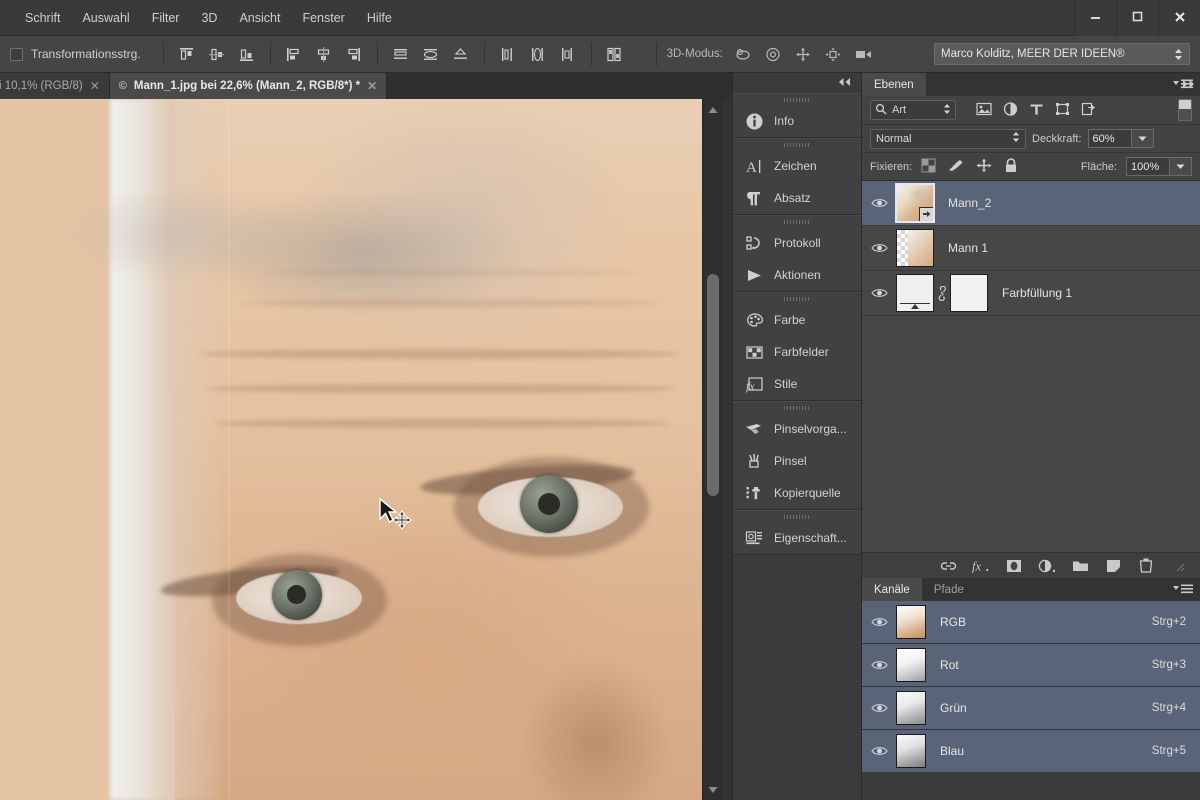 The image size is (1200, 800). What do you see at coordinates (379, 18) in the screenshot?
I see `menu-item-hilfe: Hilfe` at bounding box center [379, 18].